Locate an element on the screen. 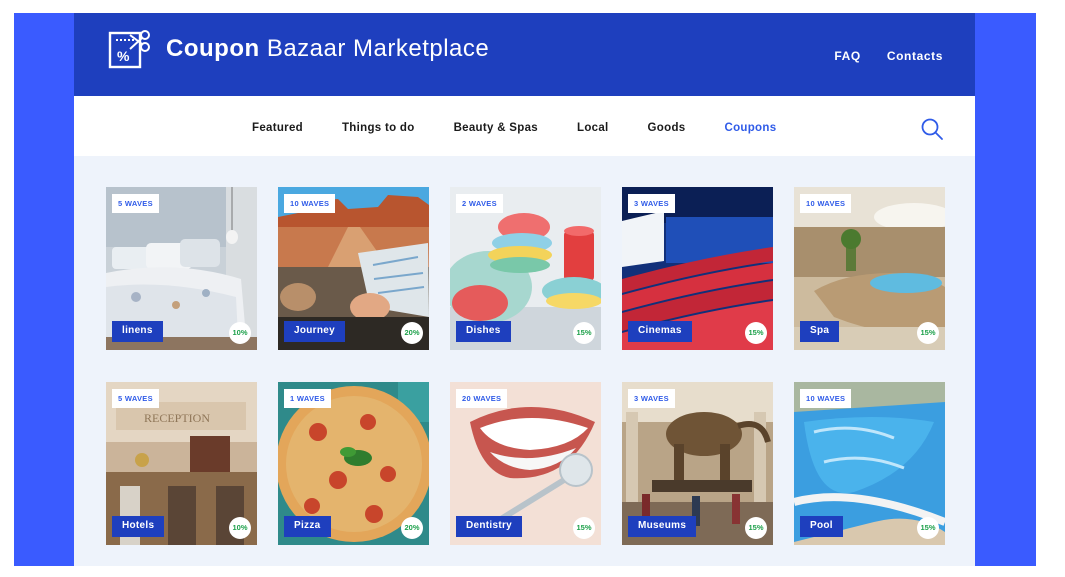  category-label: Dishes is located at coordinates (483, 331).